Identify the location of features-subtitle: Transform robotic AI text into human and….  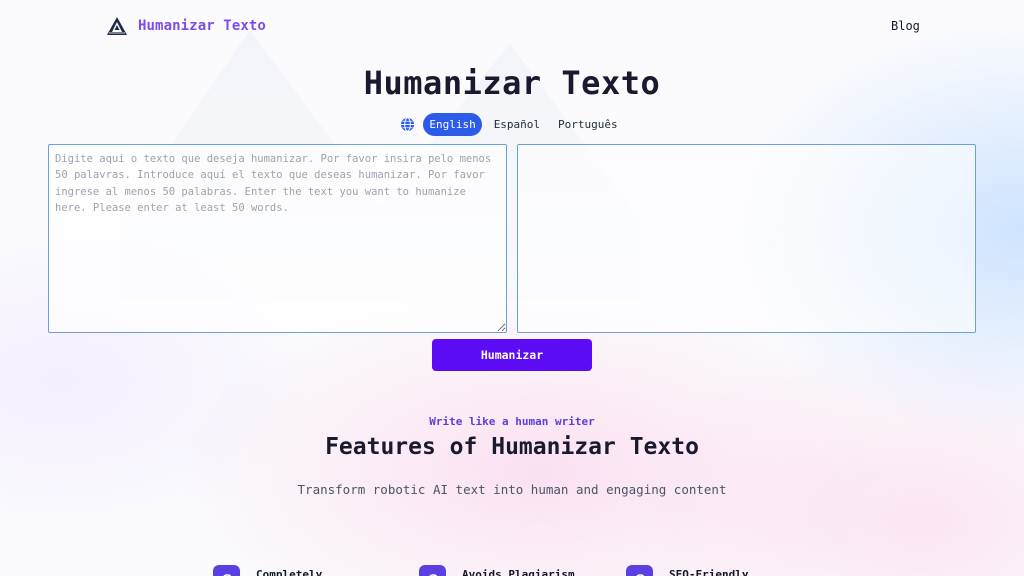
(512, 489).